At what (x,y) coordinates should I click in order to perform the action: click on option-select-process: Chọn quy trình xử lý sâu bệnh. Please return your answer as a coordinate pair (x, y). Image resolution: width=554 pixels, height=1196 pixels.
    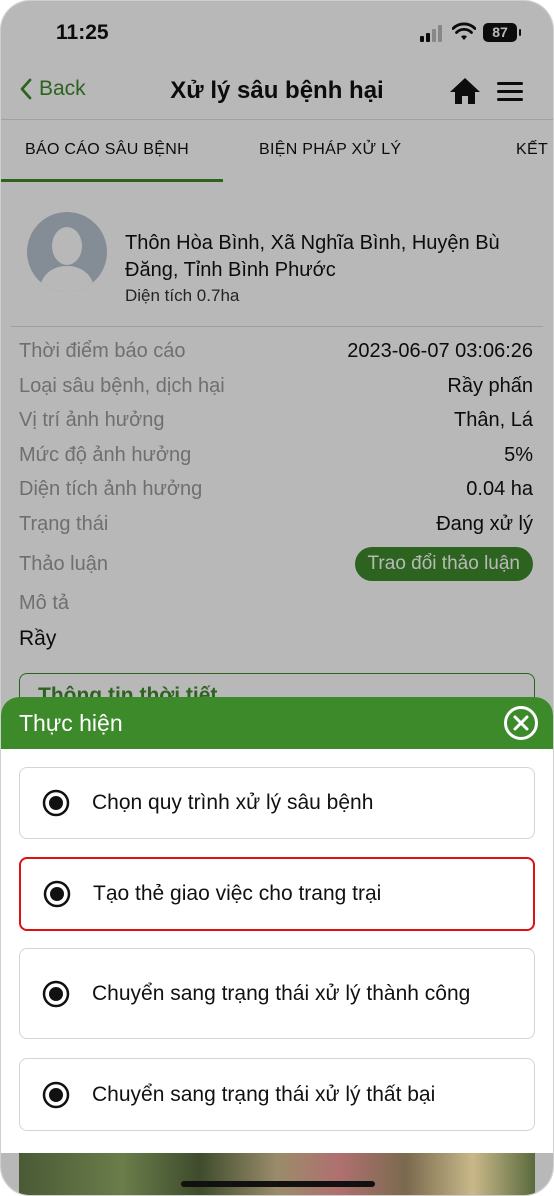
    Looking at the image, I should click on (277, 803).